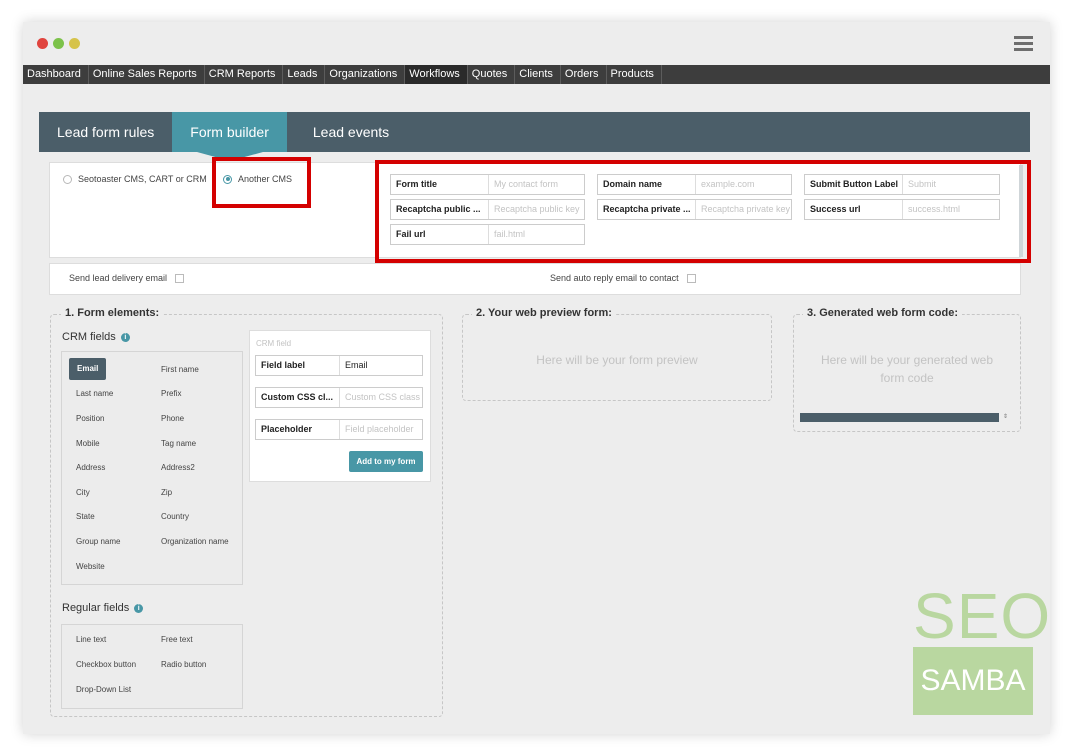 The height and width of the screenshot is (756, 1070). I want to click on field-label: Placeholder, so click(298, 429).